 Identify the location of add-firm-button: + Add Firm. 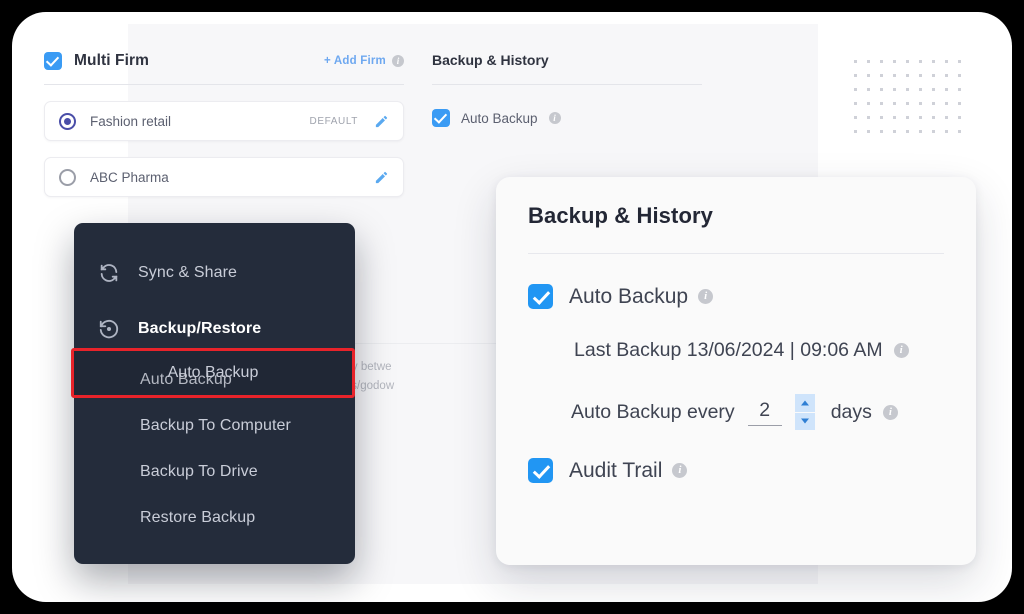
(355, 61).